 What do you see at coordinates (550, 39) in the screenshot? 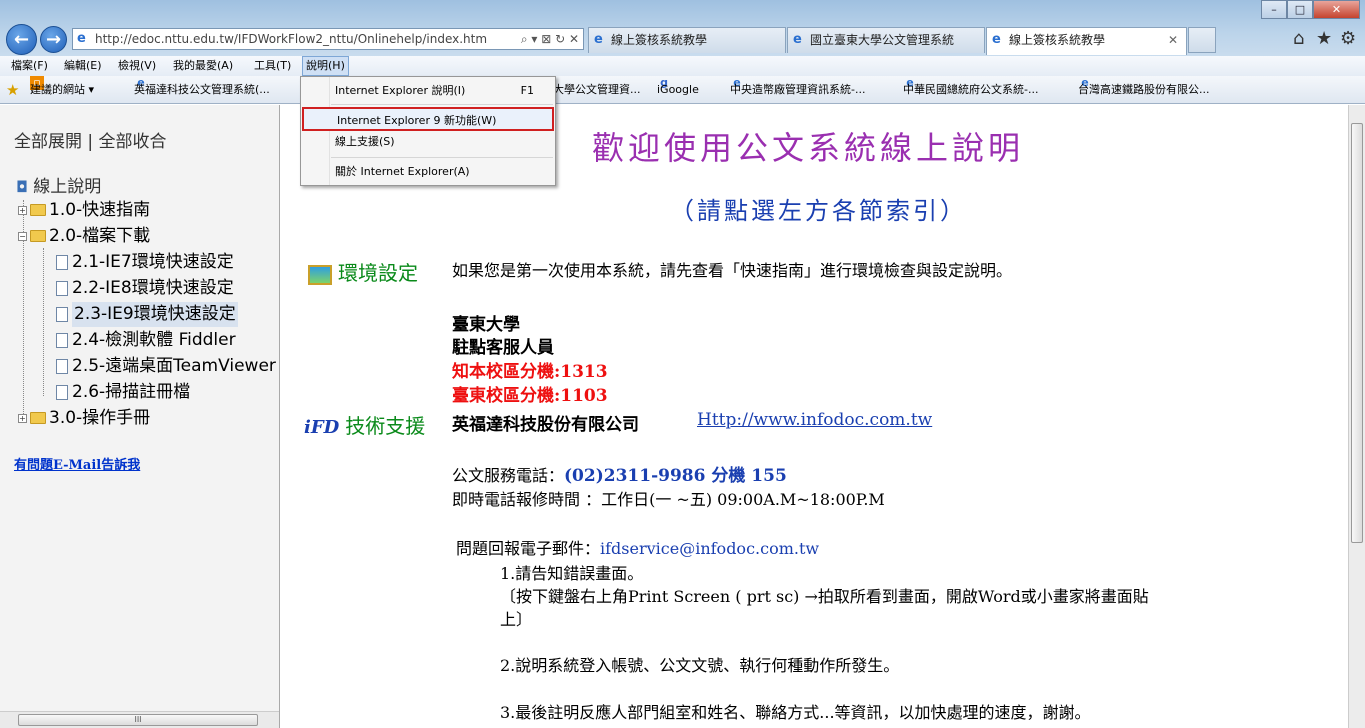
I see `address-tools-icon: ⌕ ▾ ⊠ ↻ ✕` at bounding box center [550, 39].